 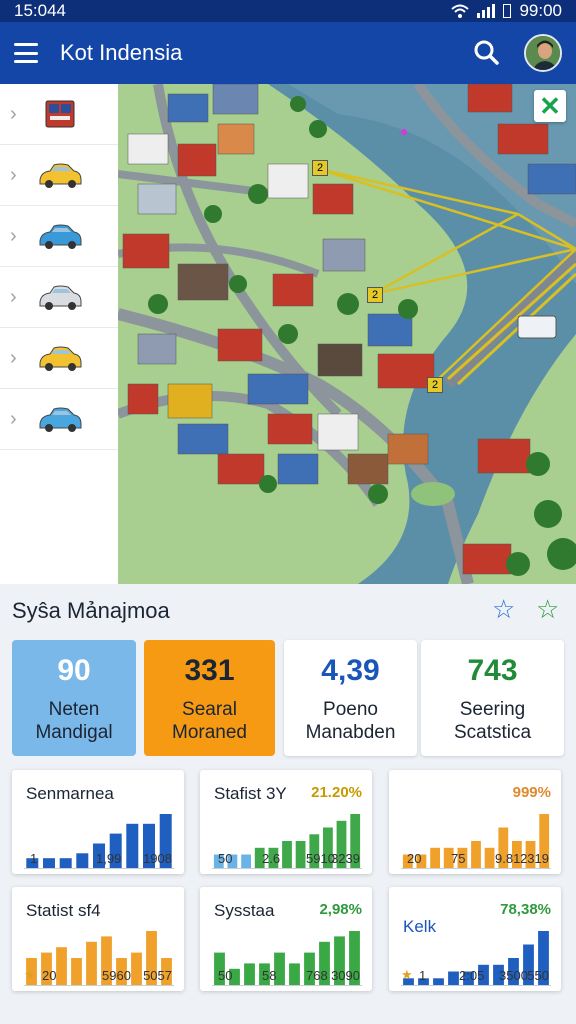 What do you see at coordinates (209, 670) in the screenshot?
I see `kpi-value: 331` at bounding box center [209, 670].